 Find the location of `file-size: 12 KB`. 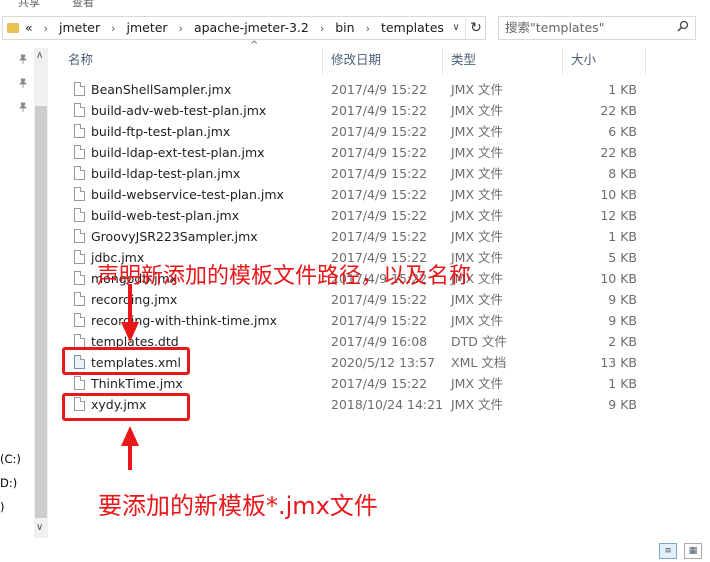

file-size: 12 KB is located at coordinates (618, 215).